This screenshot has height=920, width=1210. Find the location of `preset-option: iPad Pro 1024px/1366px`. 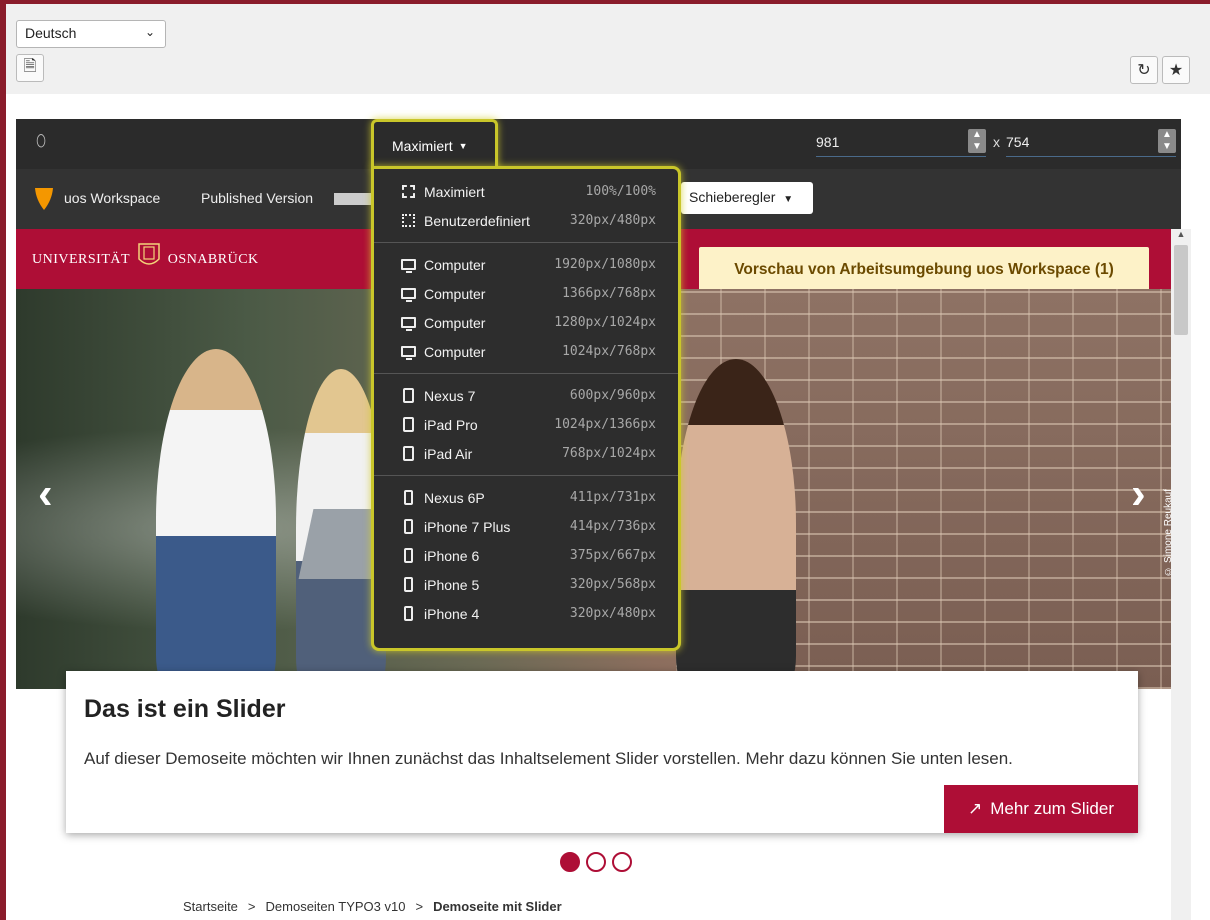

preset-option: iPad Pro 1024px/1366px is located at coordinates (526, 424).